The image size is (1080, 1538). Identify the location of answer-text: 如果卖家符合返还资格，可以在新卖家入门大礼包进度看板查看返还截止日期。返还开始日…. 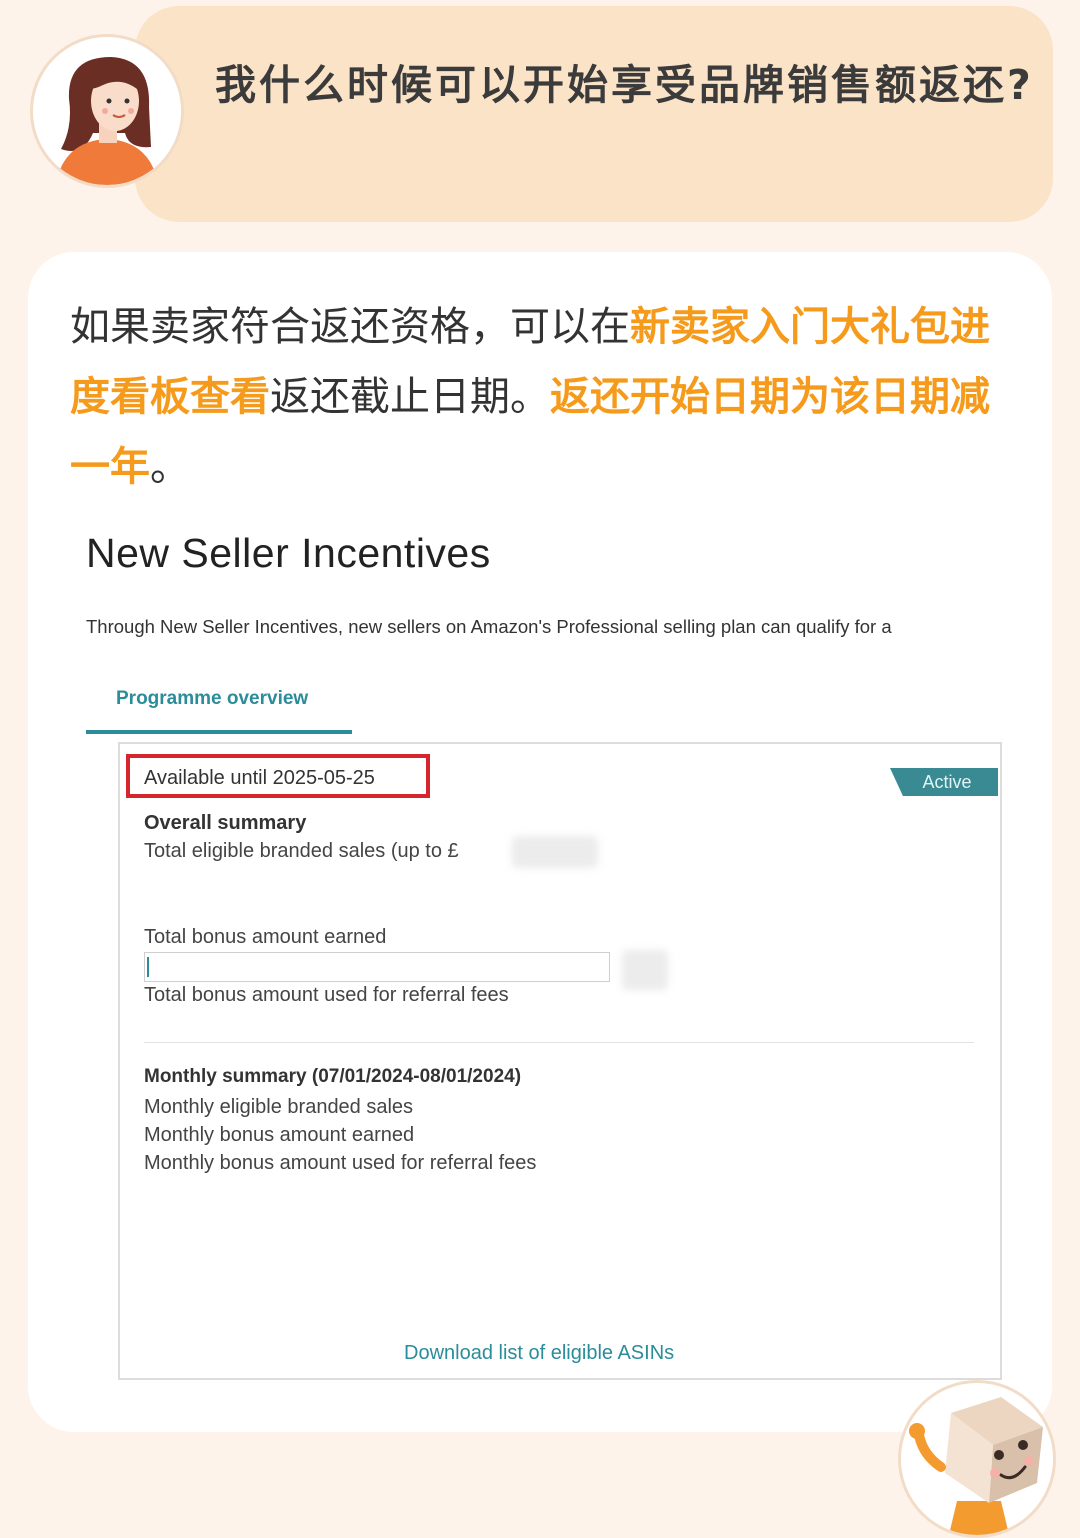
(545, 397).